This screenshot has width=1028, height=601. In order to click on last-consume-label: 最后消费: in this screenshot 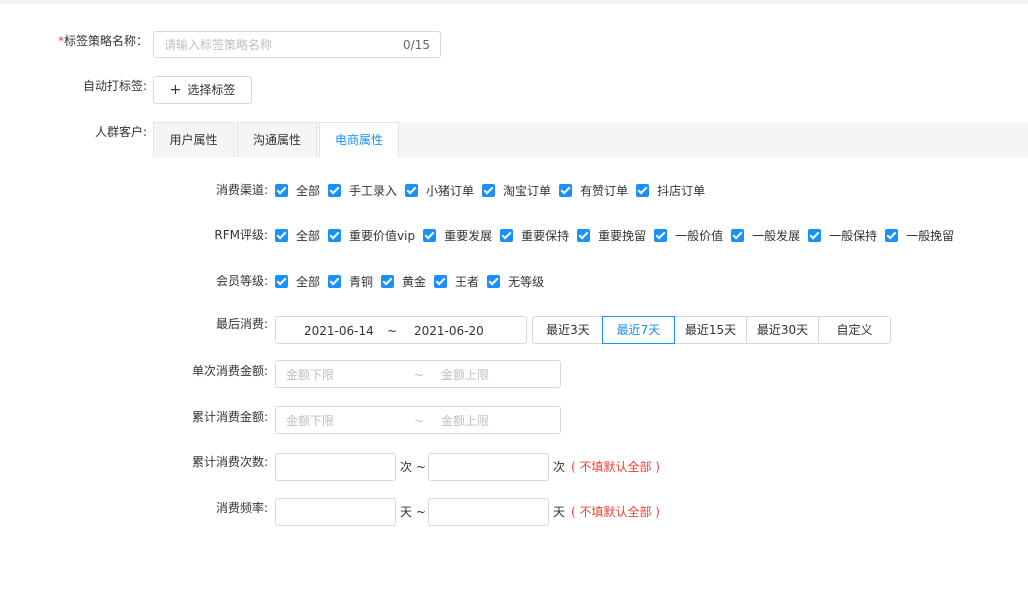, I will do `click(241, 324)`.